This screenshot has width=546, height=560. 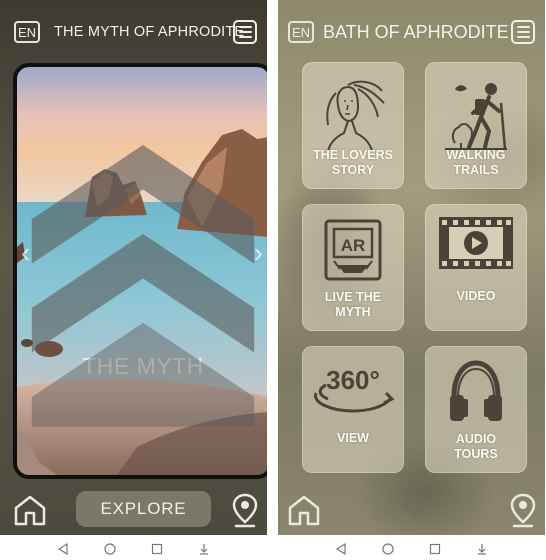 I want to click on tile-video: VIDEO, so click(x=476, y=267).